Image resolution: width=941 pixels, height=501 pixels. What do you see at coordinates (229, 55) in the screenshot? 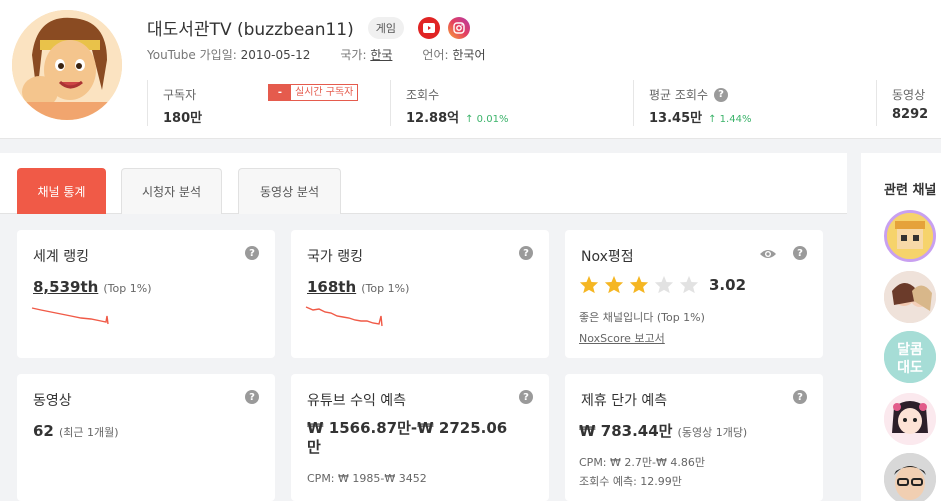
I see `join-date: YouTube 가입일: 2010-05-12` at bounding box center [229, 55].